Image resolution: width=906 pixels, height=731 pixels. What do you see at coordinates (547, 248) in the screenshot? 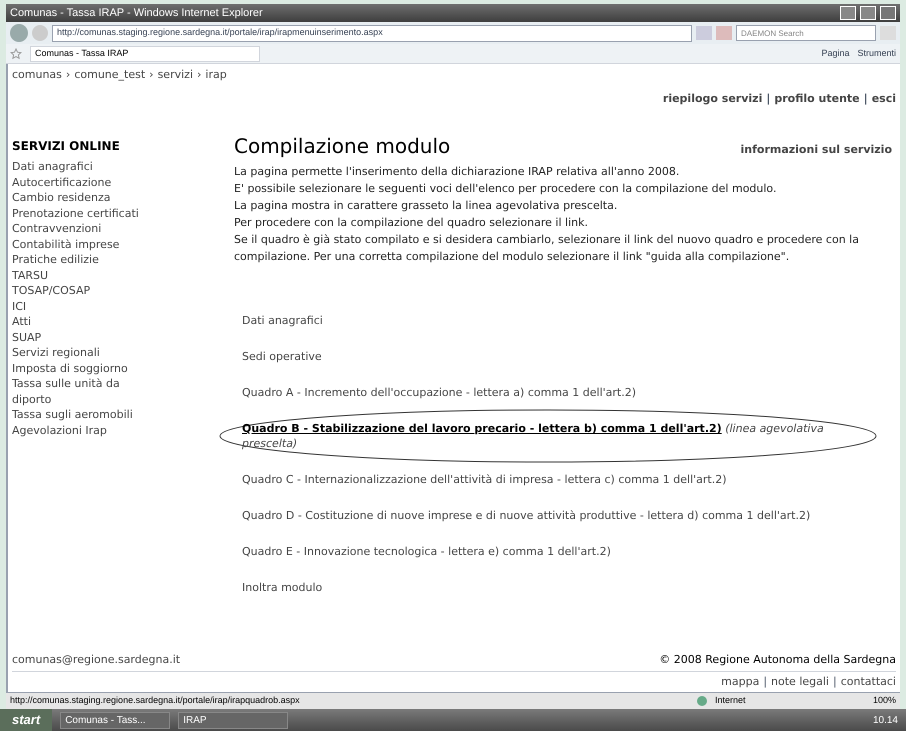
I see `intro-text: Se il quadro è già stato compilato e si desidera cambiarlo, selezionare il link del nuovo quadro e procedere con la compilazione. Per una corretta compilazione del modulo selezionare il link "guida alla compilazione".` at bounding box center [547, 248].